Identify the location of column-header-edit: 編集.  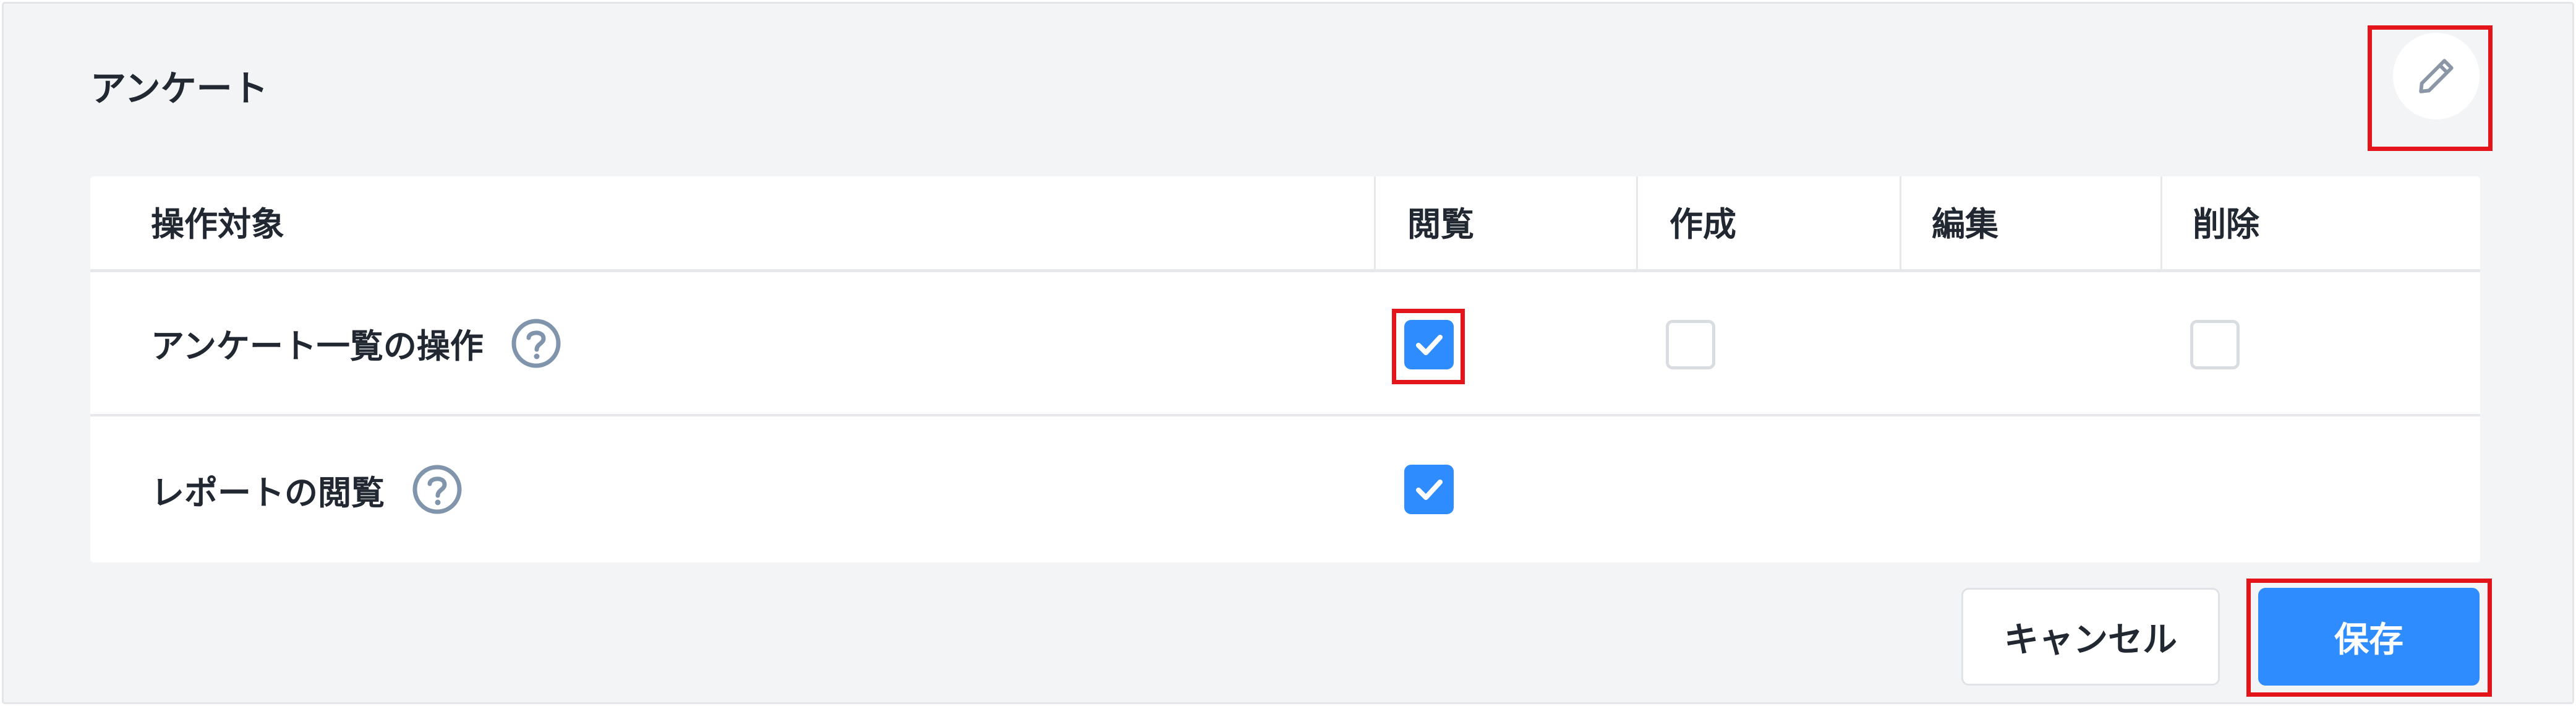
(1965, 224).